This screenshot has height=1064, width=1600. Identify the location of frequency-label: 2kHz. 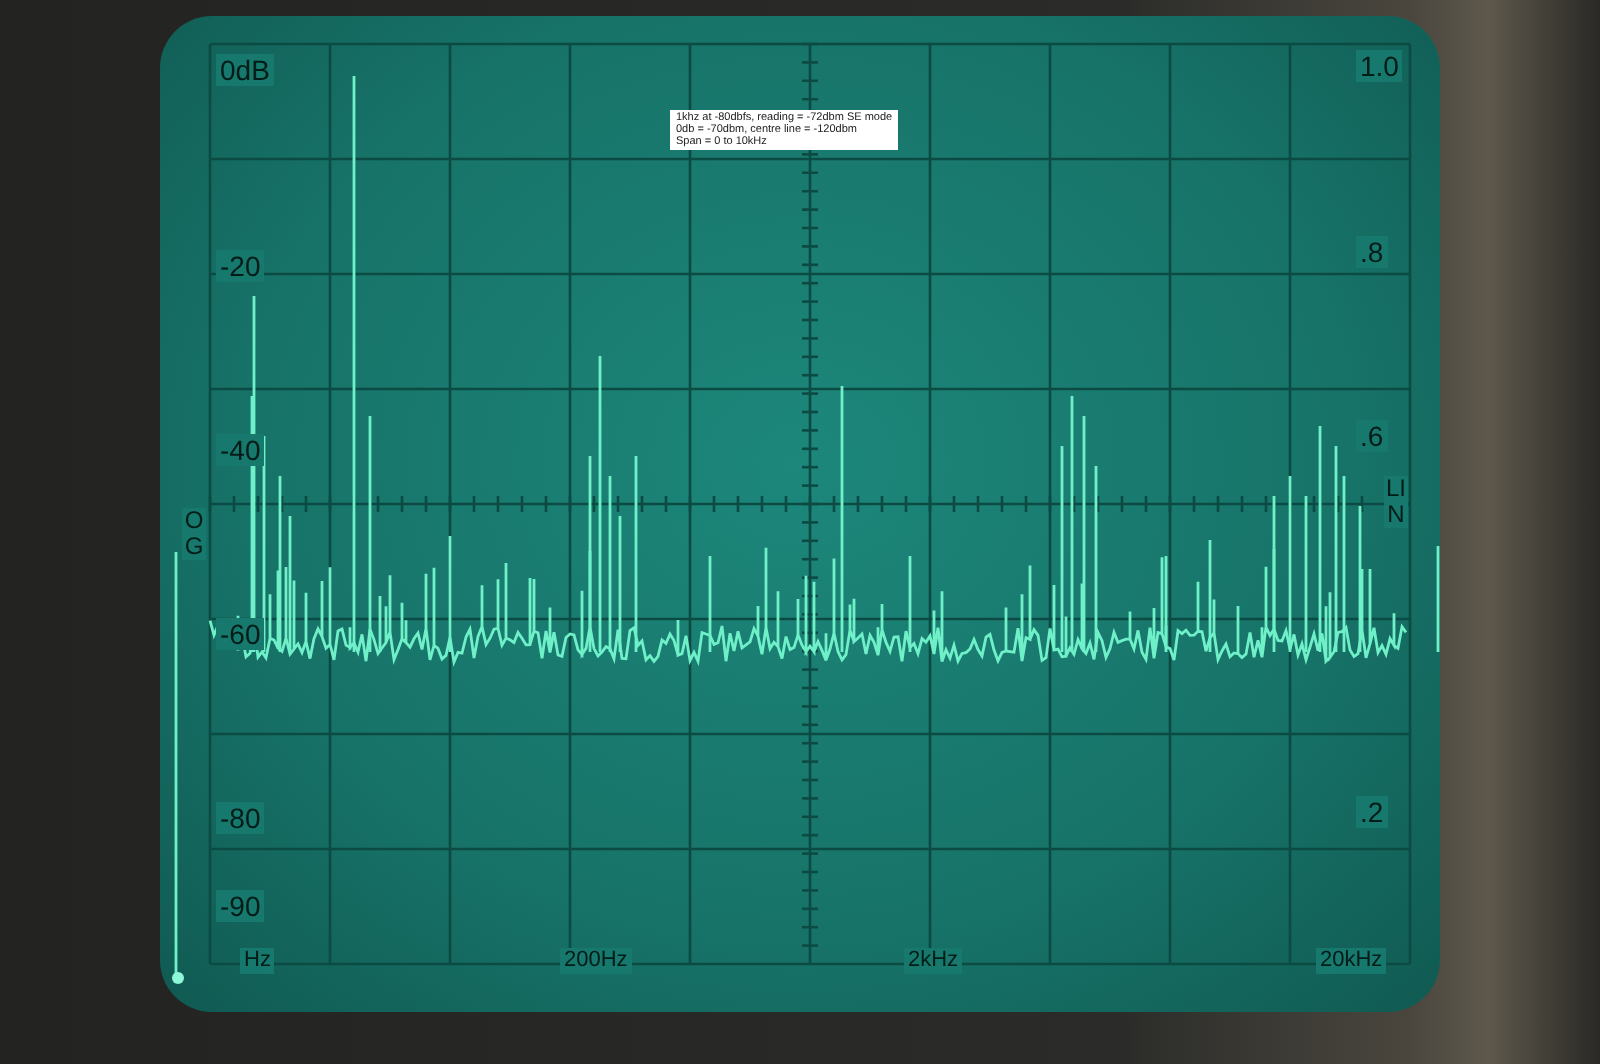
(933, 961).